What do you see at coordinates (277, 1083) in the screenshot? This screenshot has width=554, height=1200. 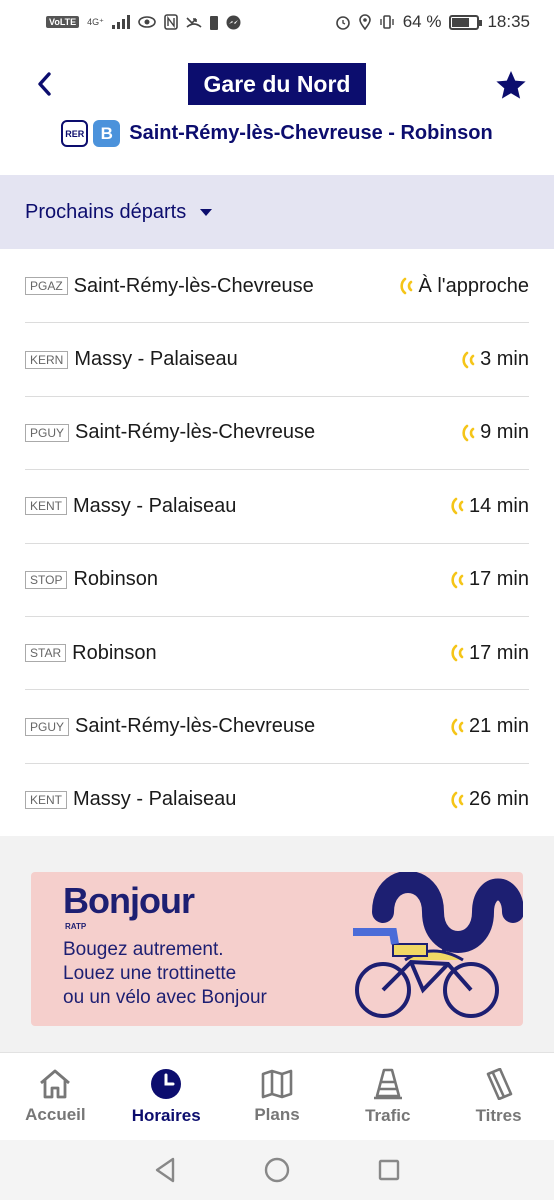 I see `map-icon` at bounding box center [277, 1083].